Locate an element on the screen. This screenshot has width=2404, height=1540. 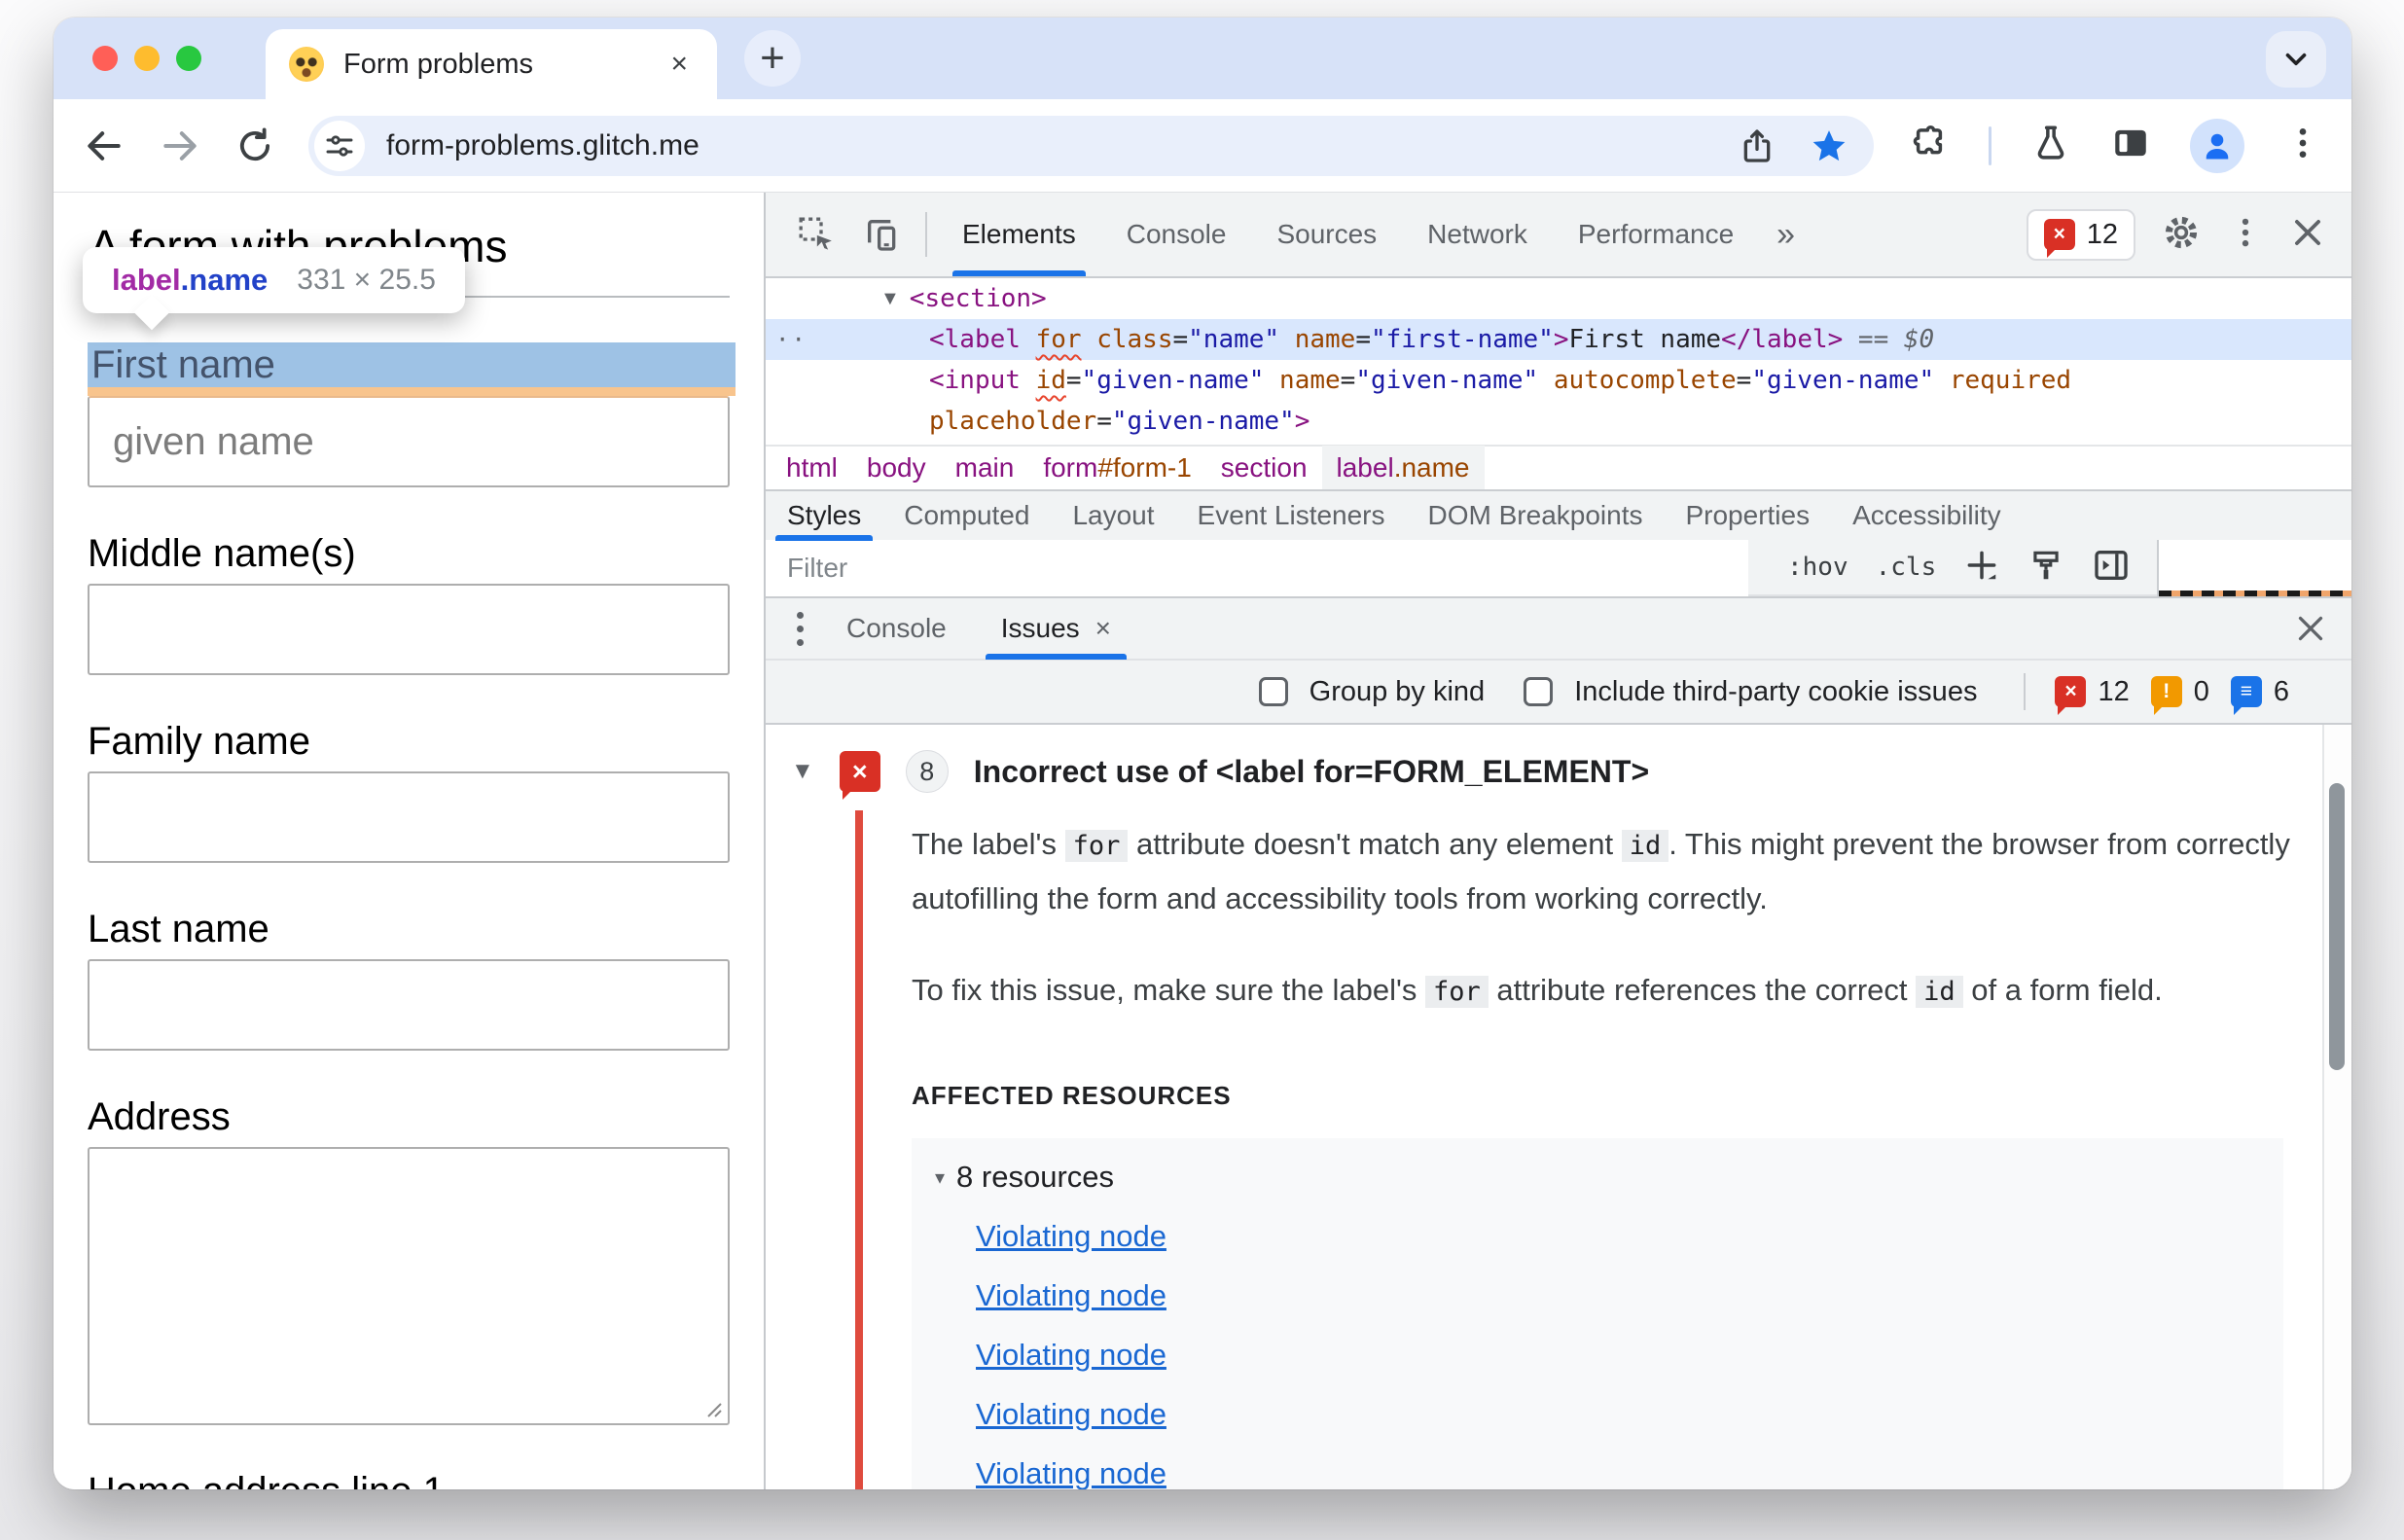
back-arrow-icon is located at coordinates (104, 145).